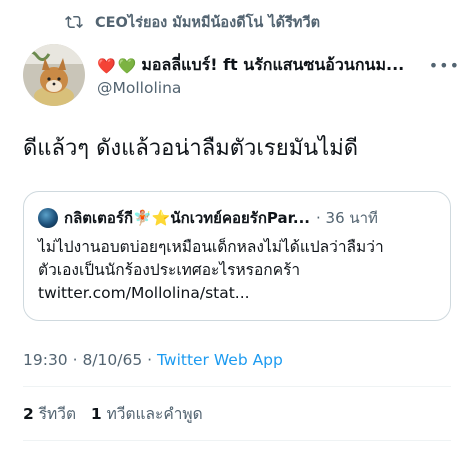 This screenshot has height=451, width=474. I want to click on tweet-text: ดีแล้วๆ ดังแล้วอน่าลืมตัวเรยมันไม่ดี, so click(191, 148).